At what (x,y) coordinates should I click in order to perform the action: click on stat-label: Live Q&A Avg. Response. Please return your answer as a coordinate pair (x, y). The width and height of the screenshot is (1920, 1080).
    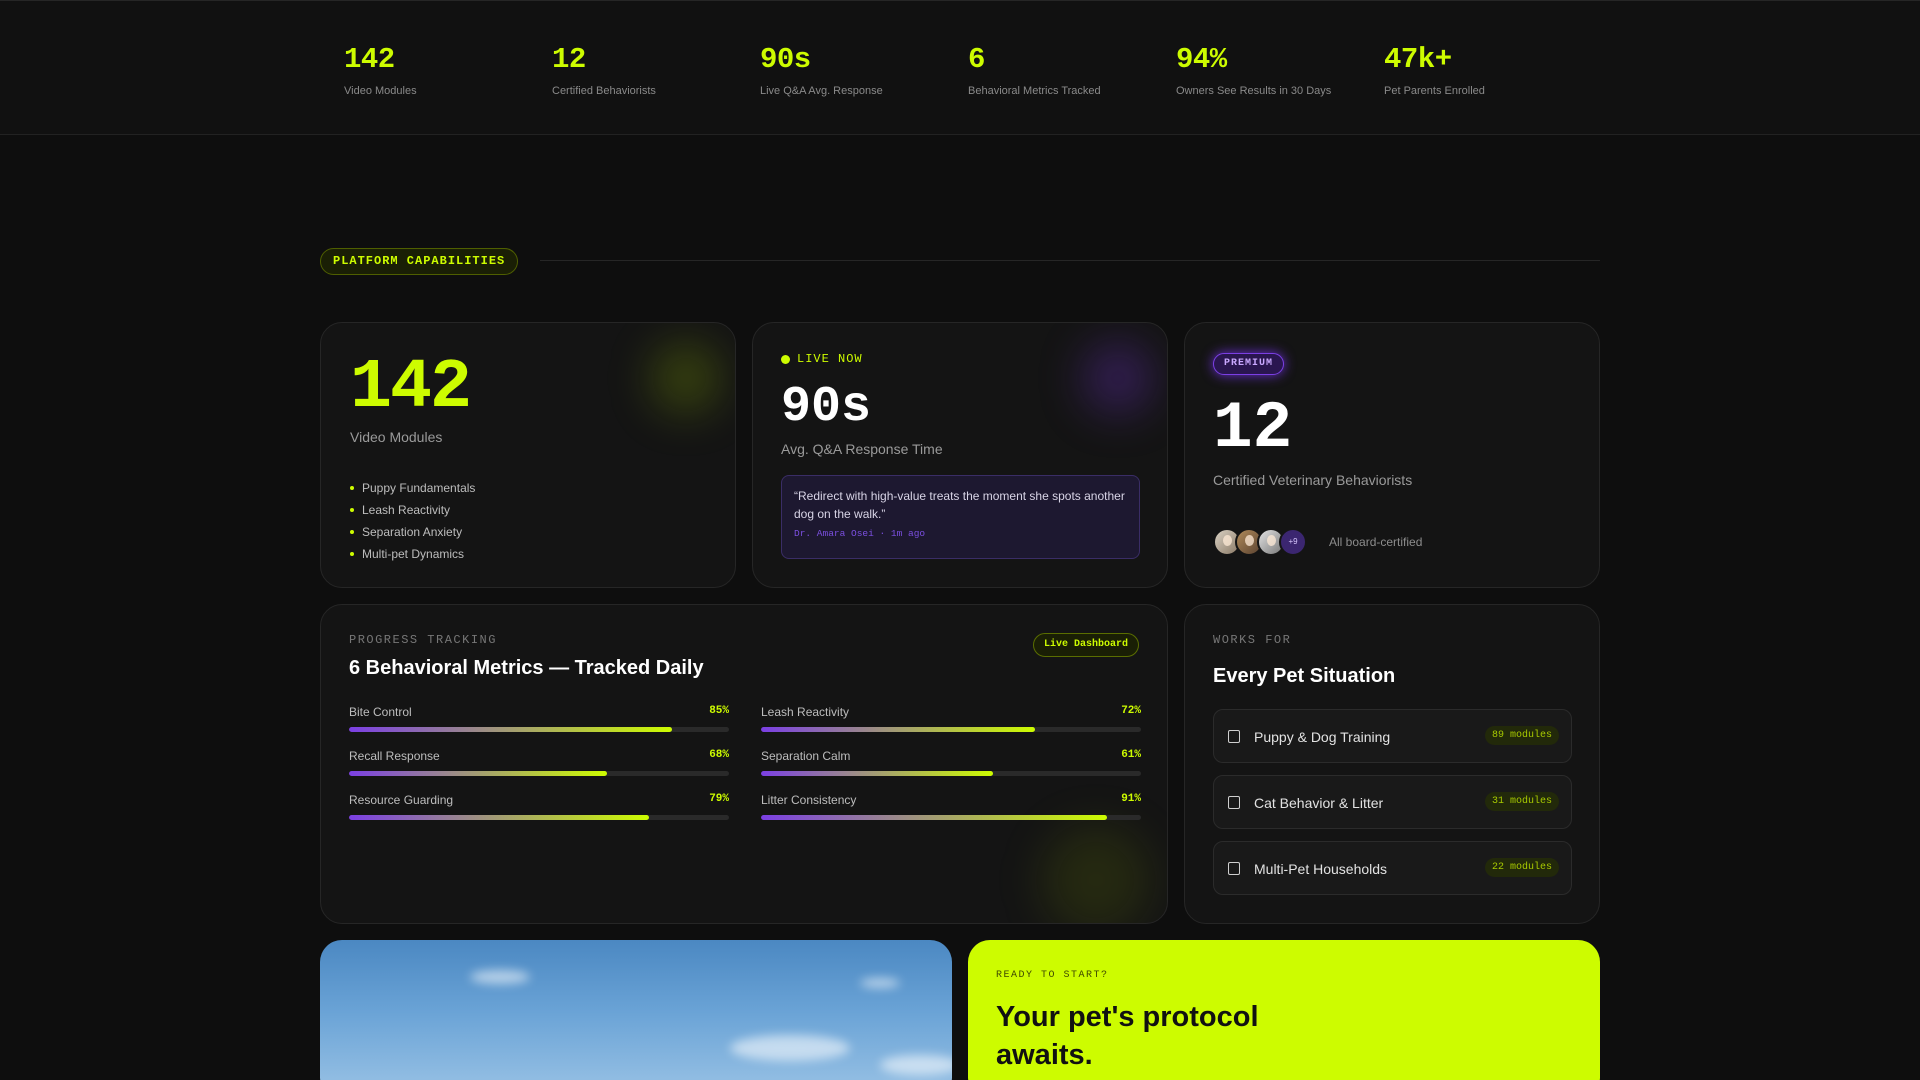
    Looking at the image, I should click on (821, 91).